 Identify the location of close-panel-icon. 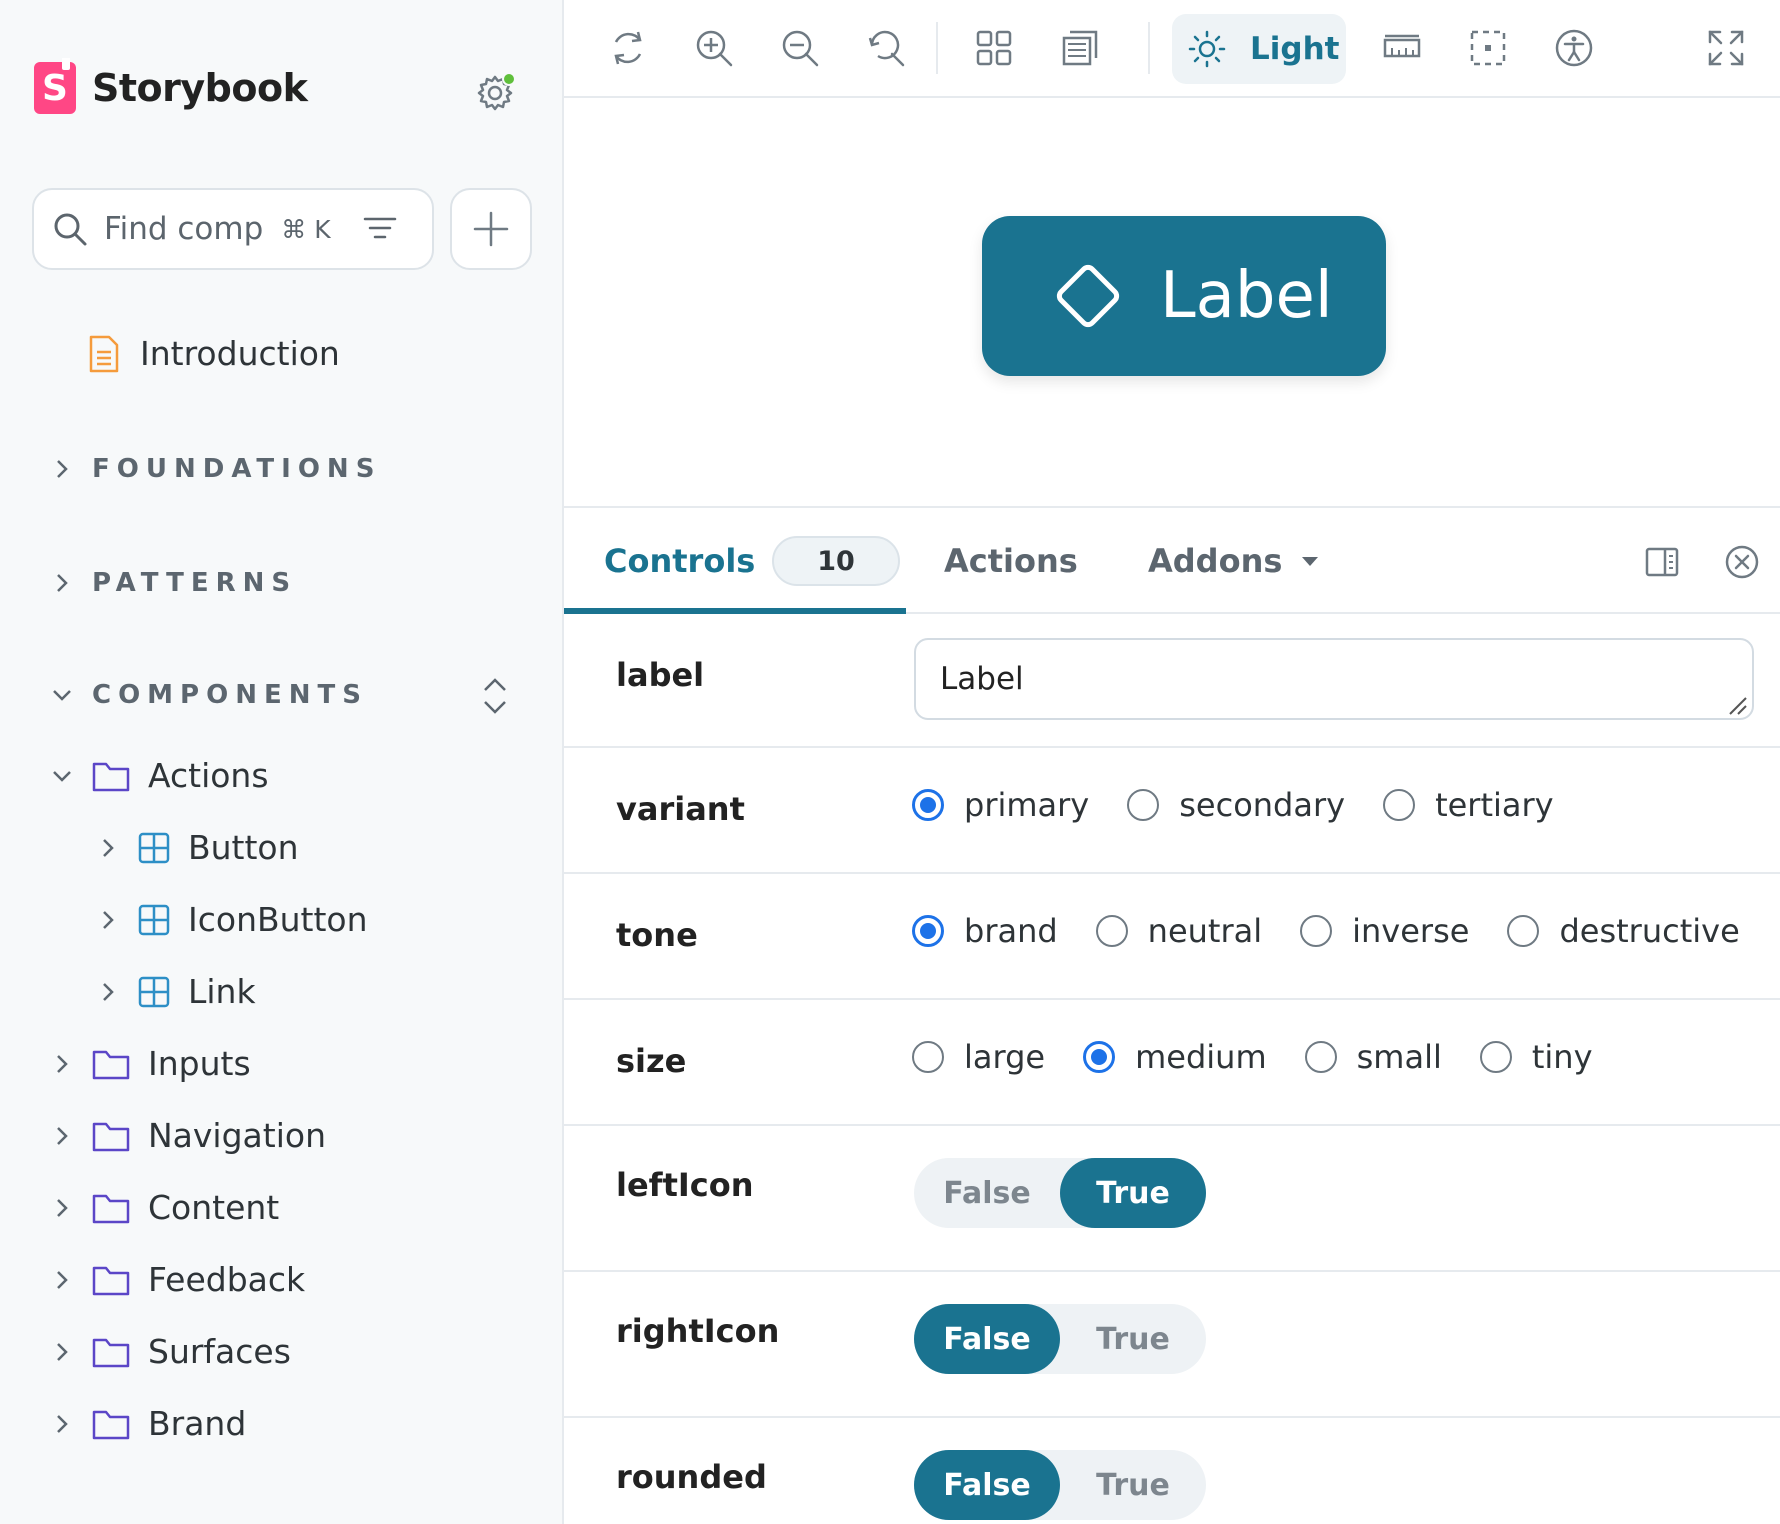
(1742, 562).